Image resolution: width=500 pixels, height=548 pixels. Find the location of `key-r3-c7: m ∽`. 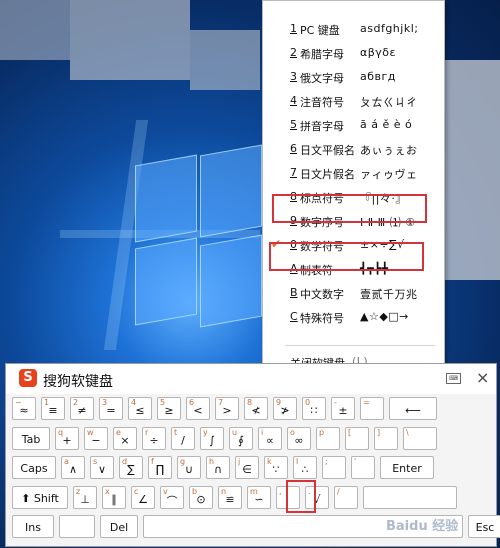

key-r3-c7: m ∽ is located at coordinates (259, 497).